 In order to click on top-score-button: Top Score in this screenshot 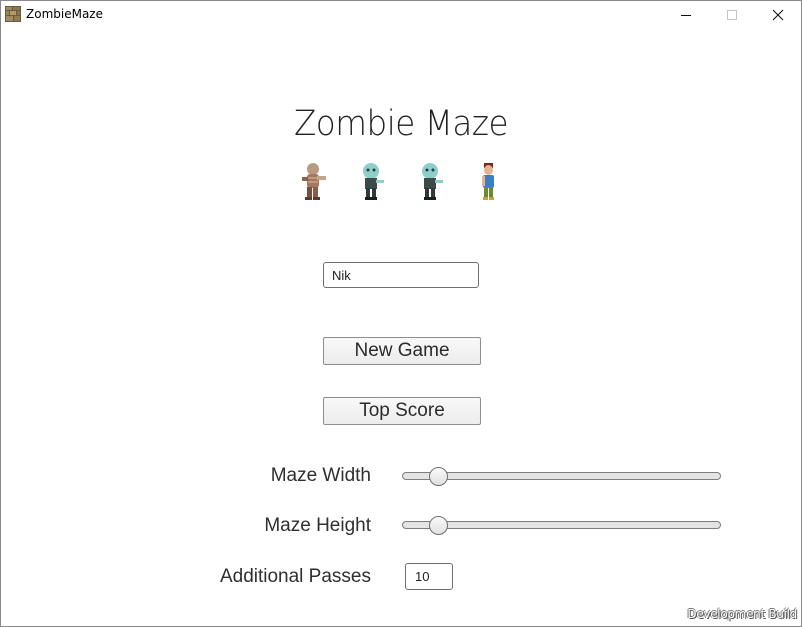, I will do `click(402, 411)`.